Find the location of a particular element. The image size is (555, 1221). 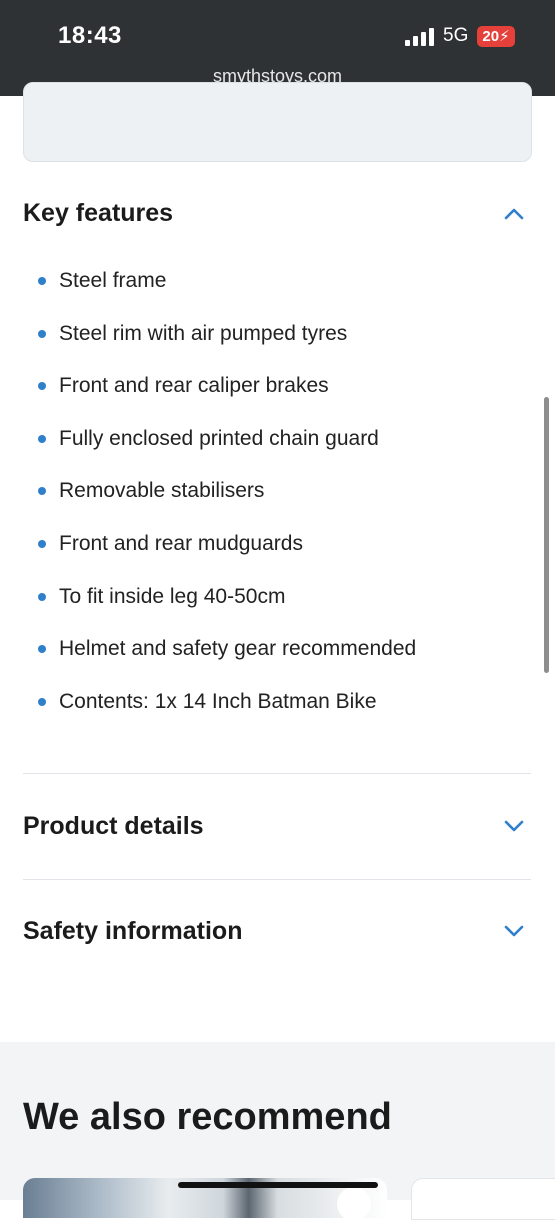

recommend-title: We also recommend is located at coordinates (207, 1117).